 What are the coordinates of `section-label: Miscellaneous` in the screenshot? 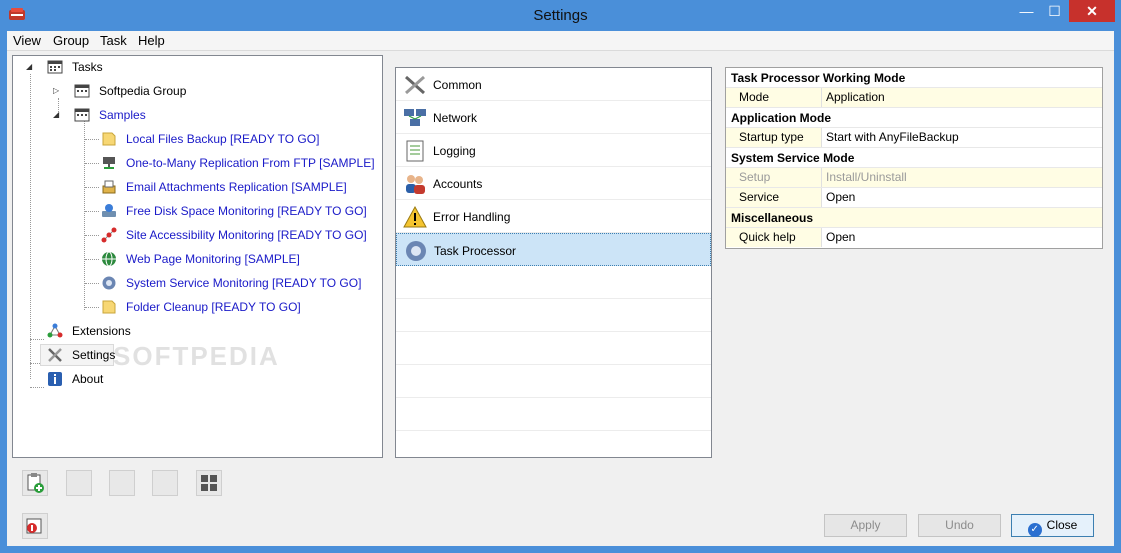 It's located at (772, 218).